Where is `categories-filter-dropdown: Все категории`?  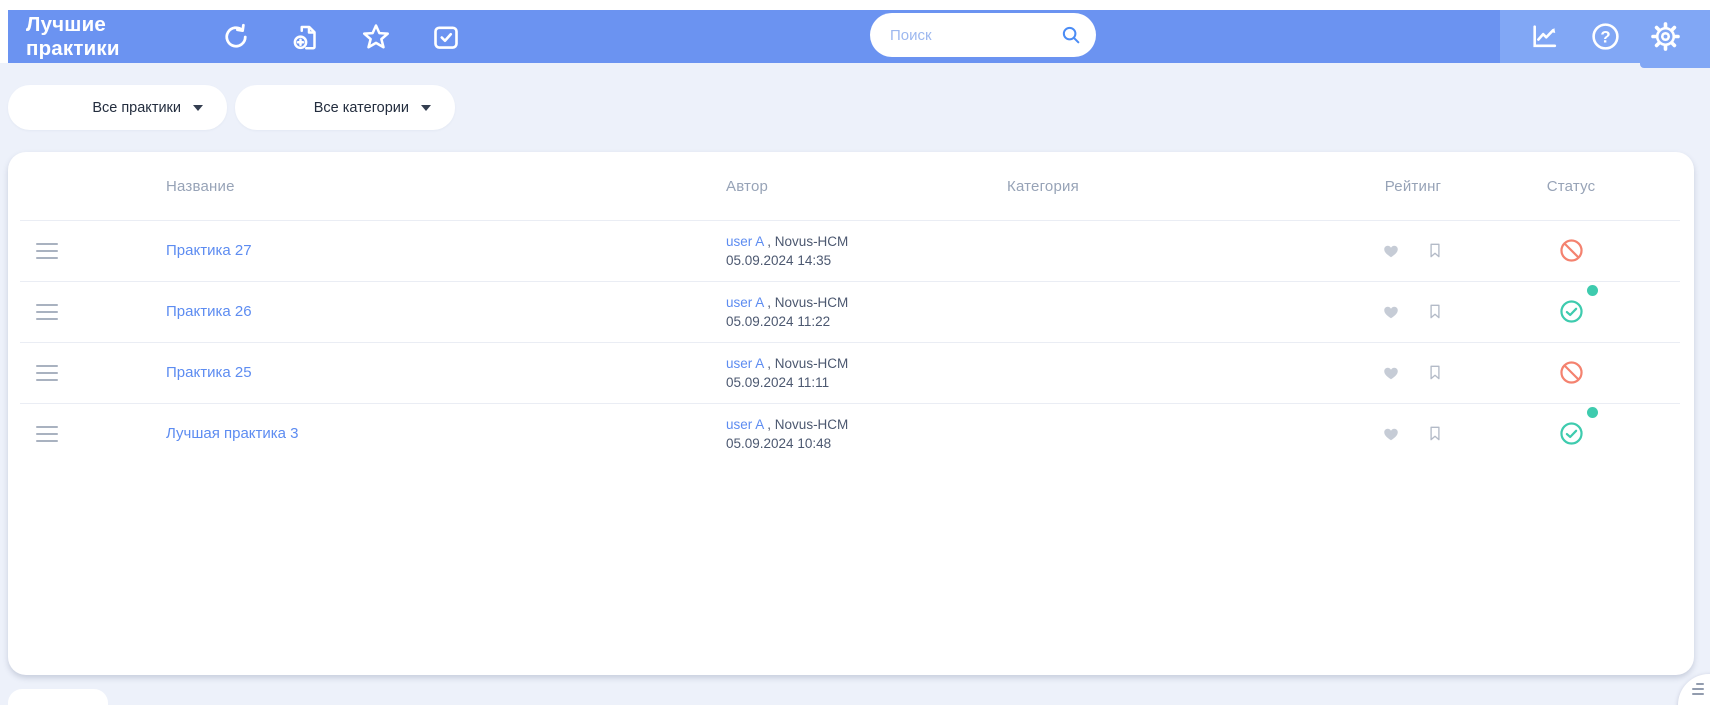
categories-filter-dropdown: Все категории is located at coordinates (345, 107).